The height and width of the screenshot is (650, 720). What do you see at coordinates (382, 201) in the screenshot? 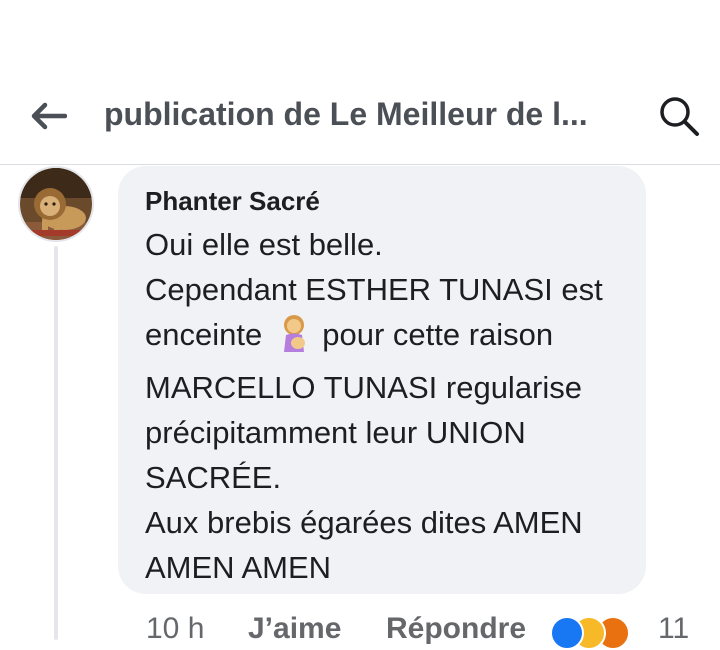
I see `comment-author: Phanter Sacré` at bounding box center [382, 201].